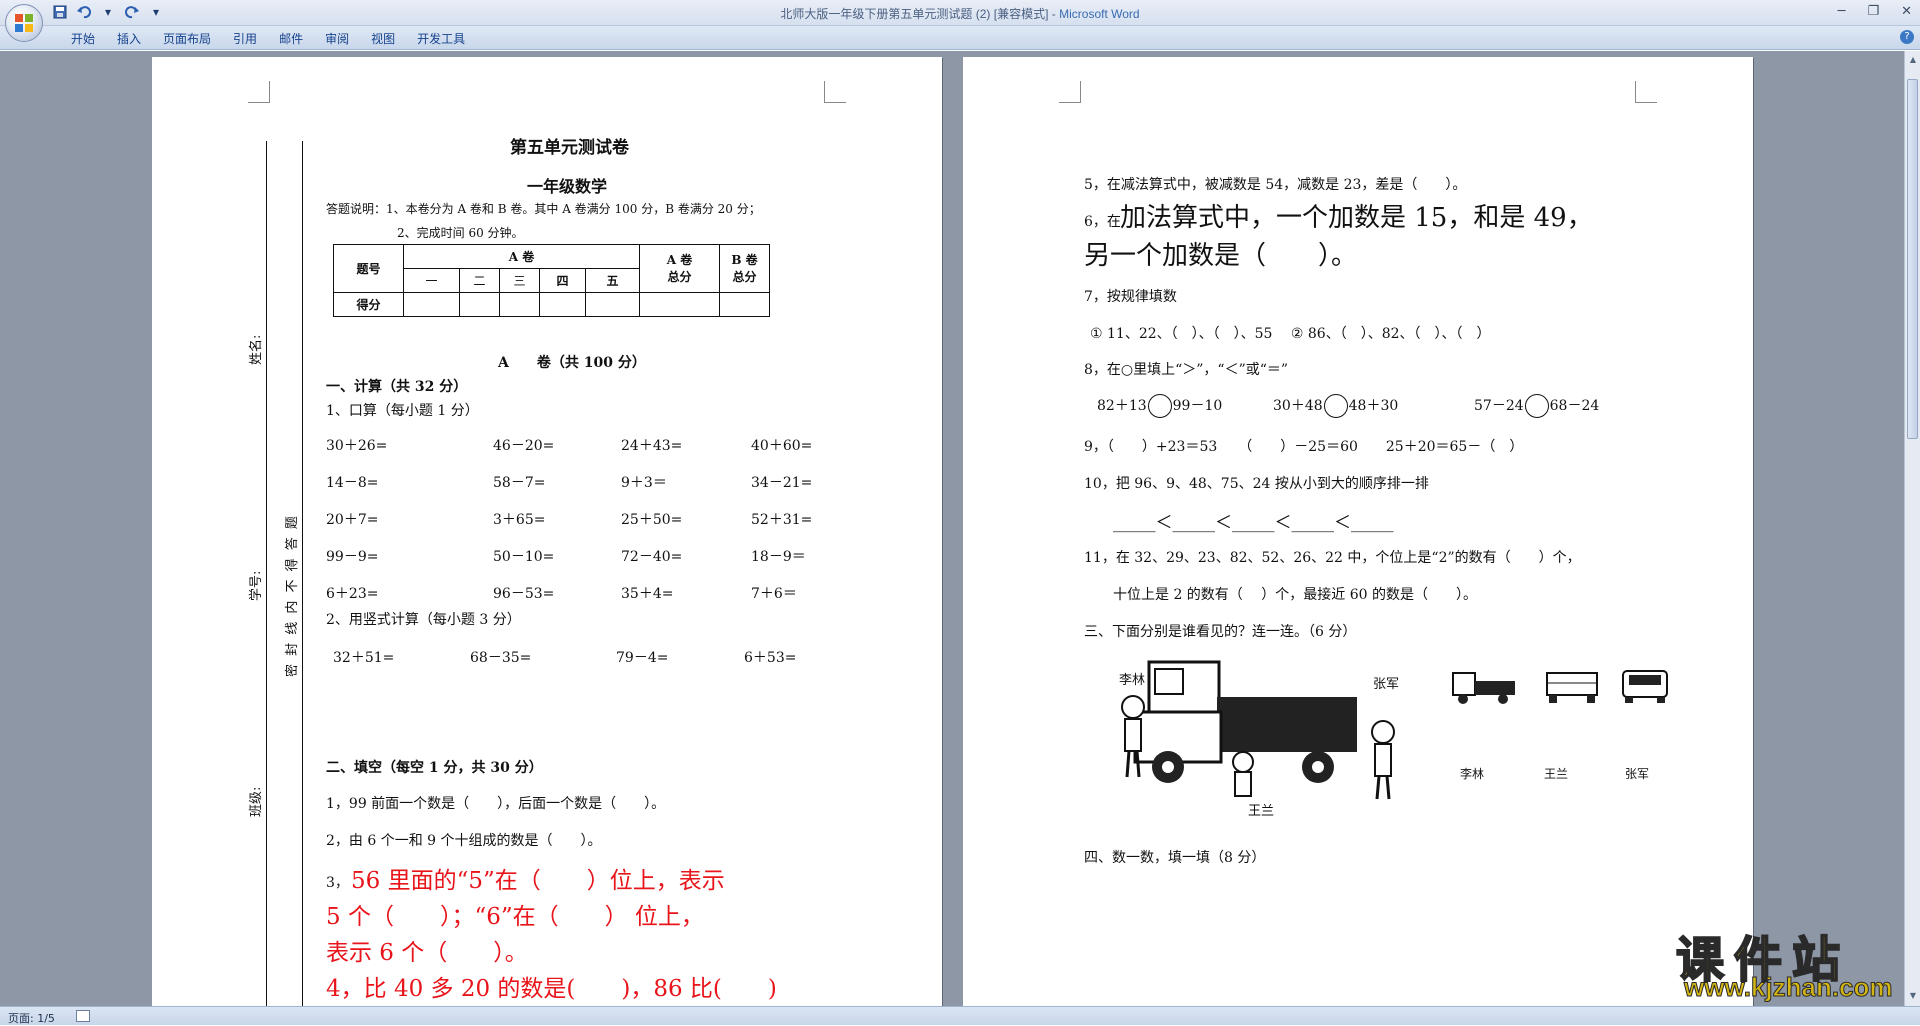  What do you see at coordinates (1472, 774) in the screenshot?
I see `label-li-lin: 李林` at bounding box center [1472, 774].